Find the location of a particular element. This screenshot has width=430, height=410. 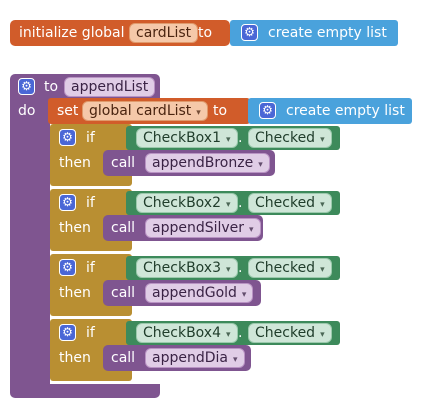

initialize-global-block: initialize global cardList to is located at coordinates (120, 33).